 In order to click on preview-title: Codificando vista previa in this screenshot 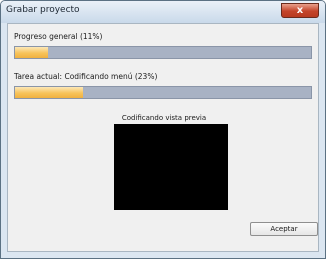, I will do `click(164, 118)`.